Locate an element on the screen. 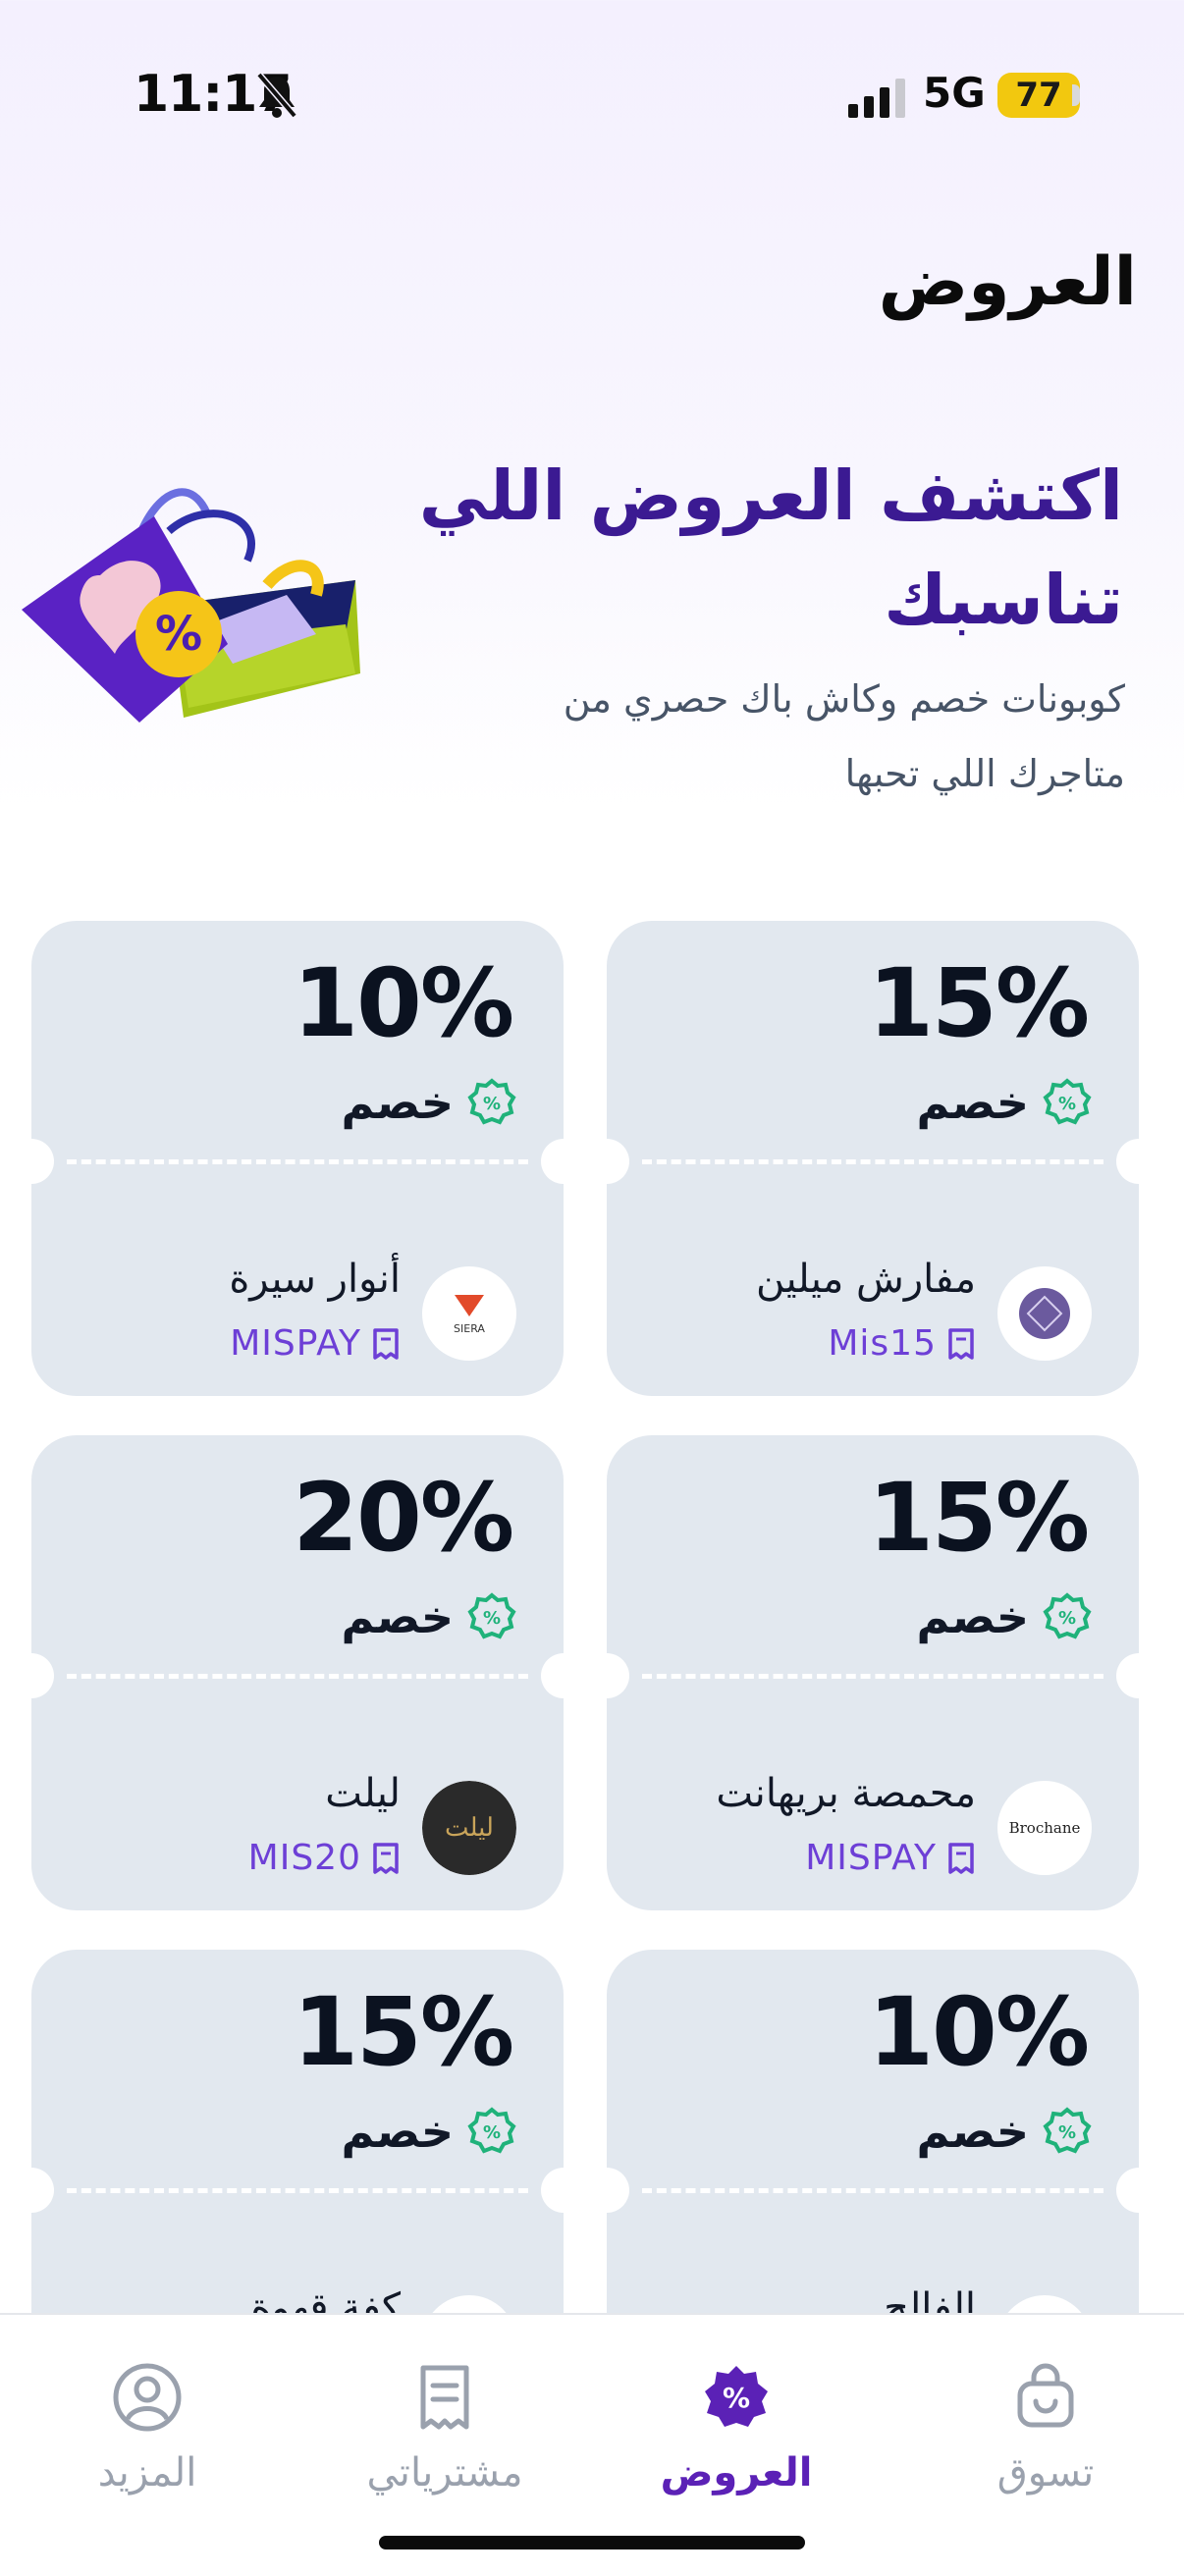 This screenshot has height=2576, width=1184. merchant-name: ليلت is located at coordinates (363, 1793).